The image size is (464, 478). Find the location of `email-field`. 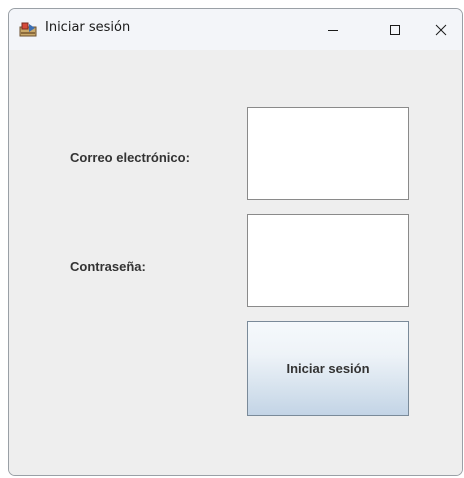

email-field is located at coordinates (328, 153).